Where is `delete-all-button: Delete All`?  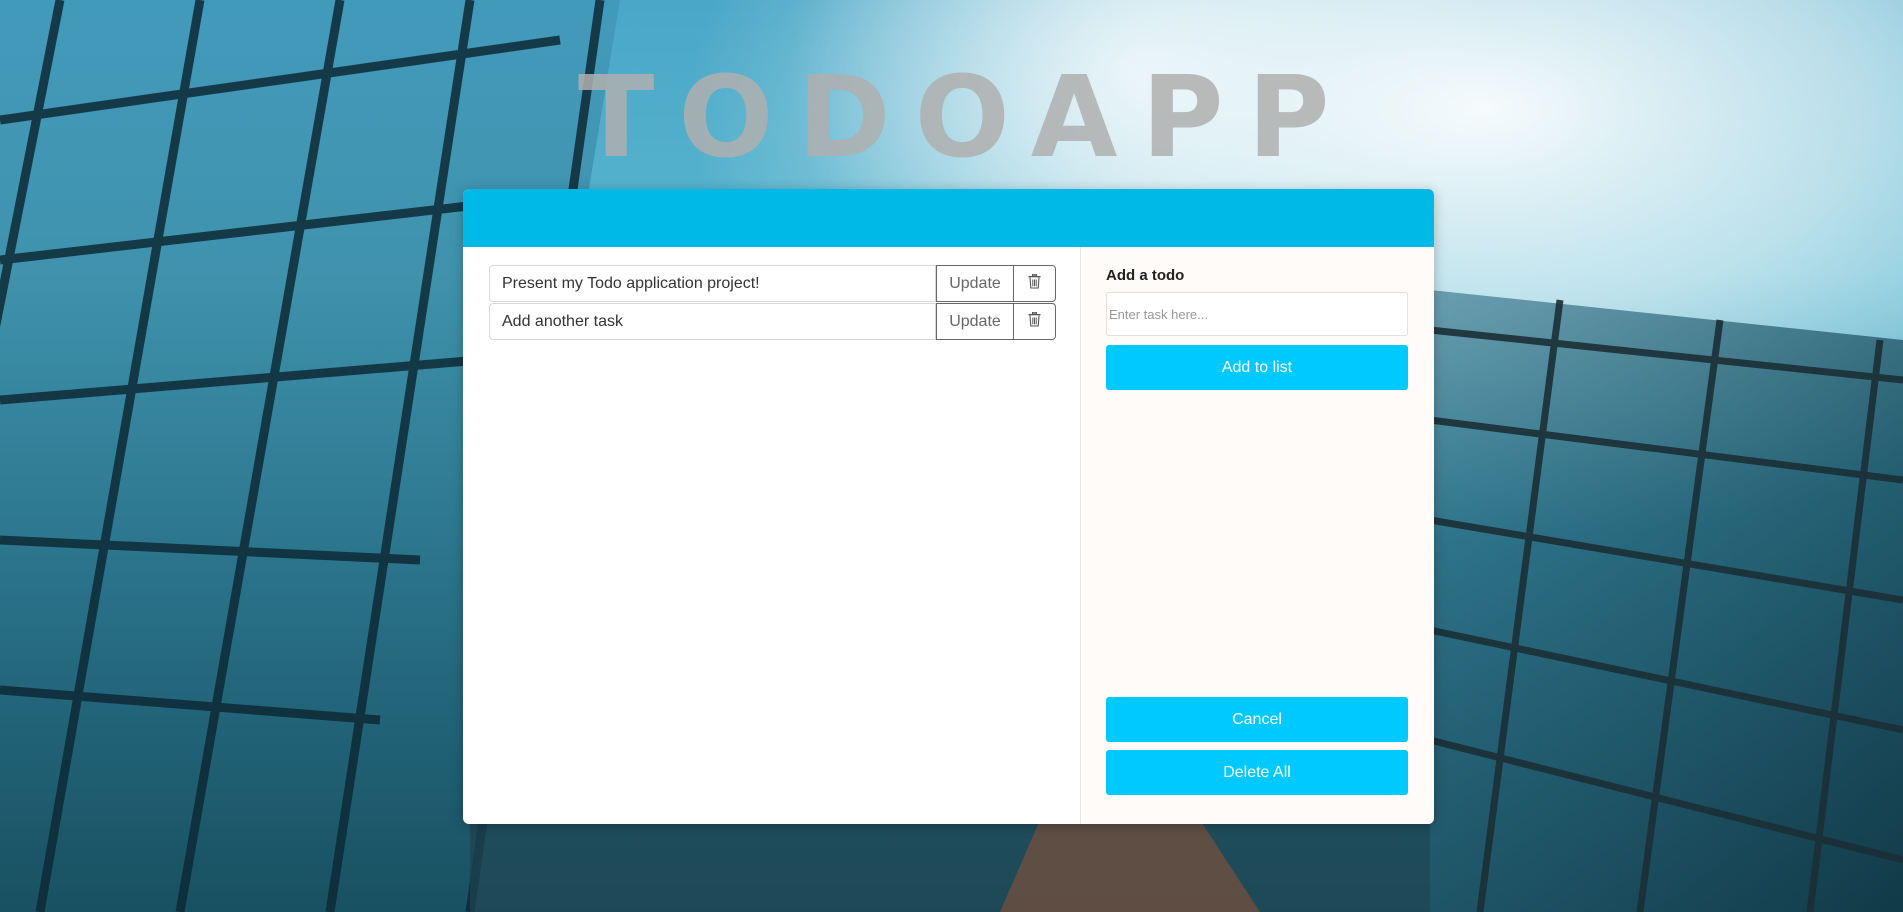 delete-all-button: Delete All is located at coordinates (1257, 772).